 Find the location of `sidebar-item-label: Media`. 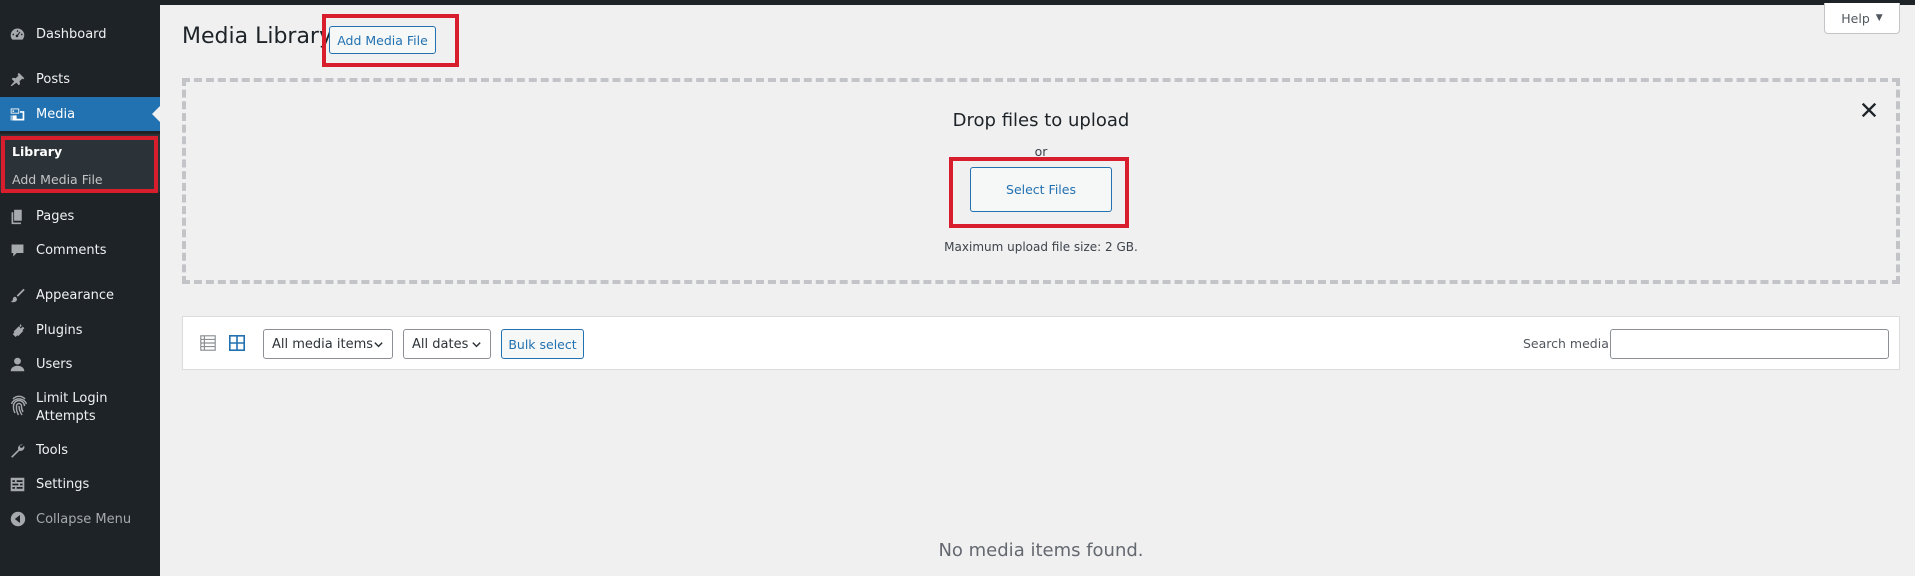

sidebar-item-label: Media is located at coordinates (56, 114).